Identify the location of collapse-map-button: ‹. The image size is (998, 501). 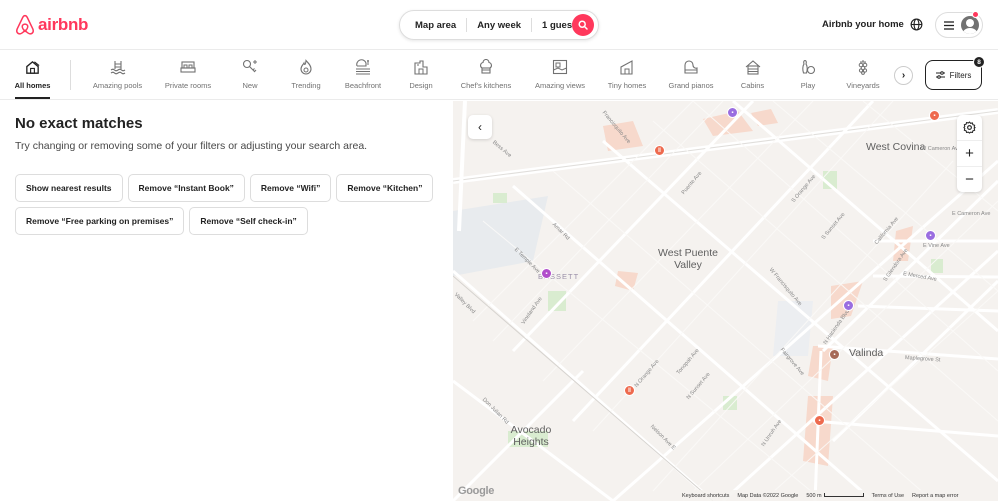
(480, 127).